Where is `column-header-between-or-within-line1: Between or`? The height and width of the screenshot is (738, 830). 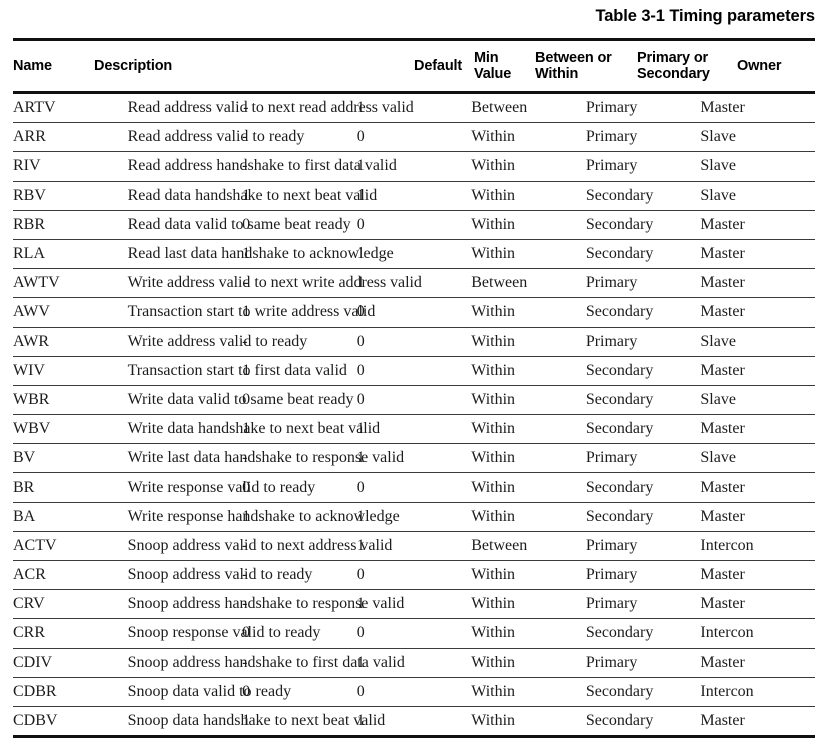
column-header-between-or-within-line1: Between or is located at coordinates (573, 58).